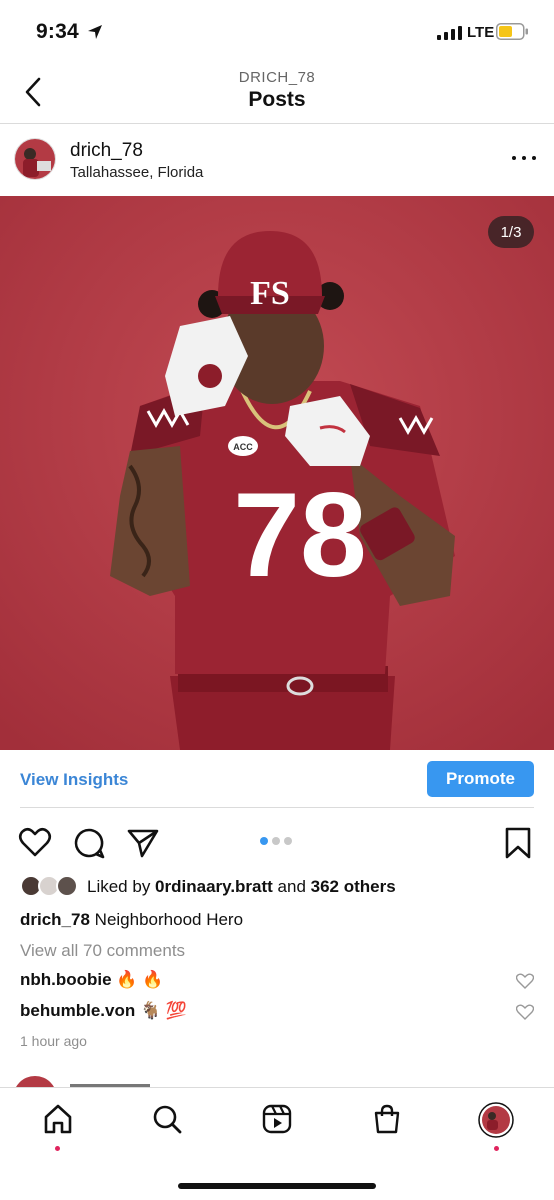 The width and height of the screenshot is (554, 1200). What do you see at coordinates (57, 1148) in the screenshot?
I see `home-notification-dot` at bounding box center [57, 1148].